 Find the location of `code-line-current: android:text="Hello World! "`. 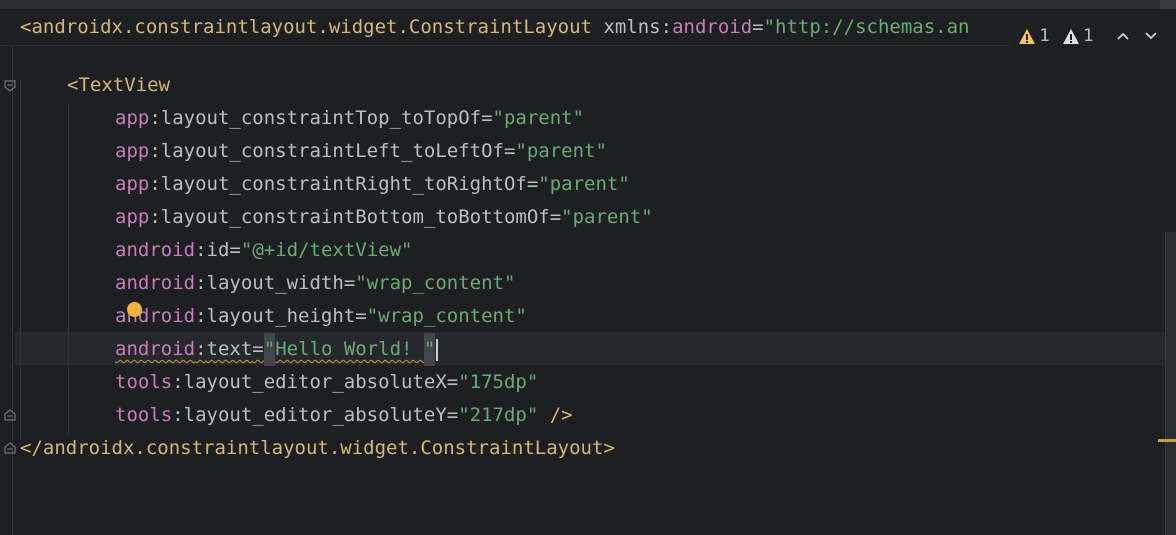

code-line-current: android:text="Hello World! " is located at coordinates (277, 349).